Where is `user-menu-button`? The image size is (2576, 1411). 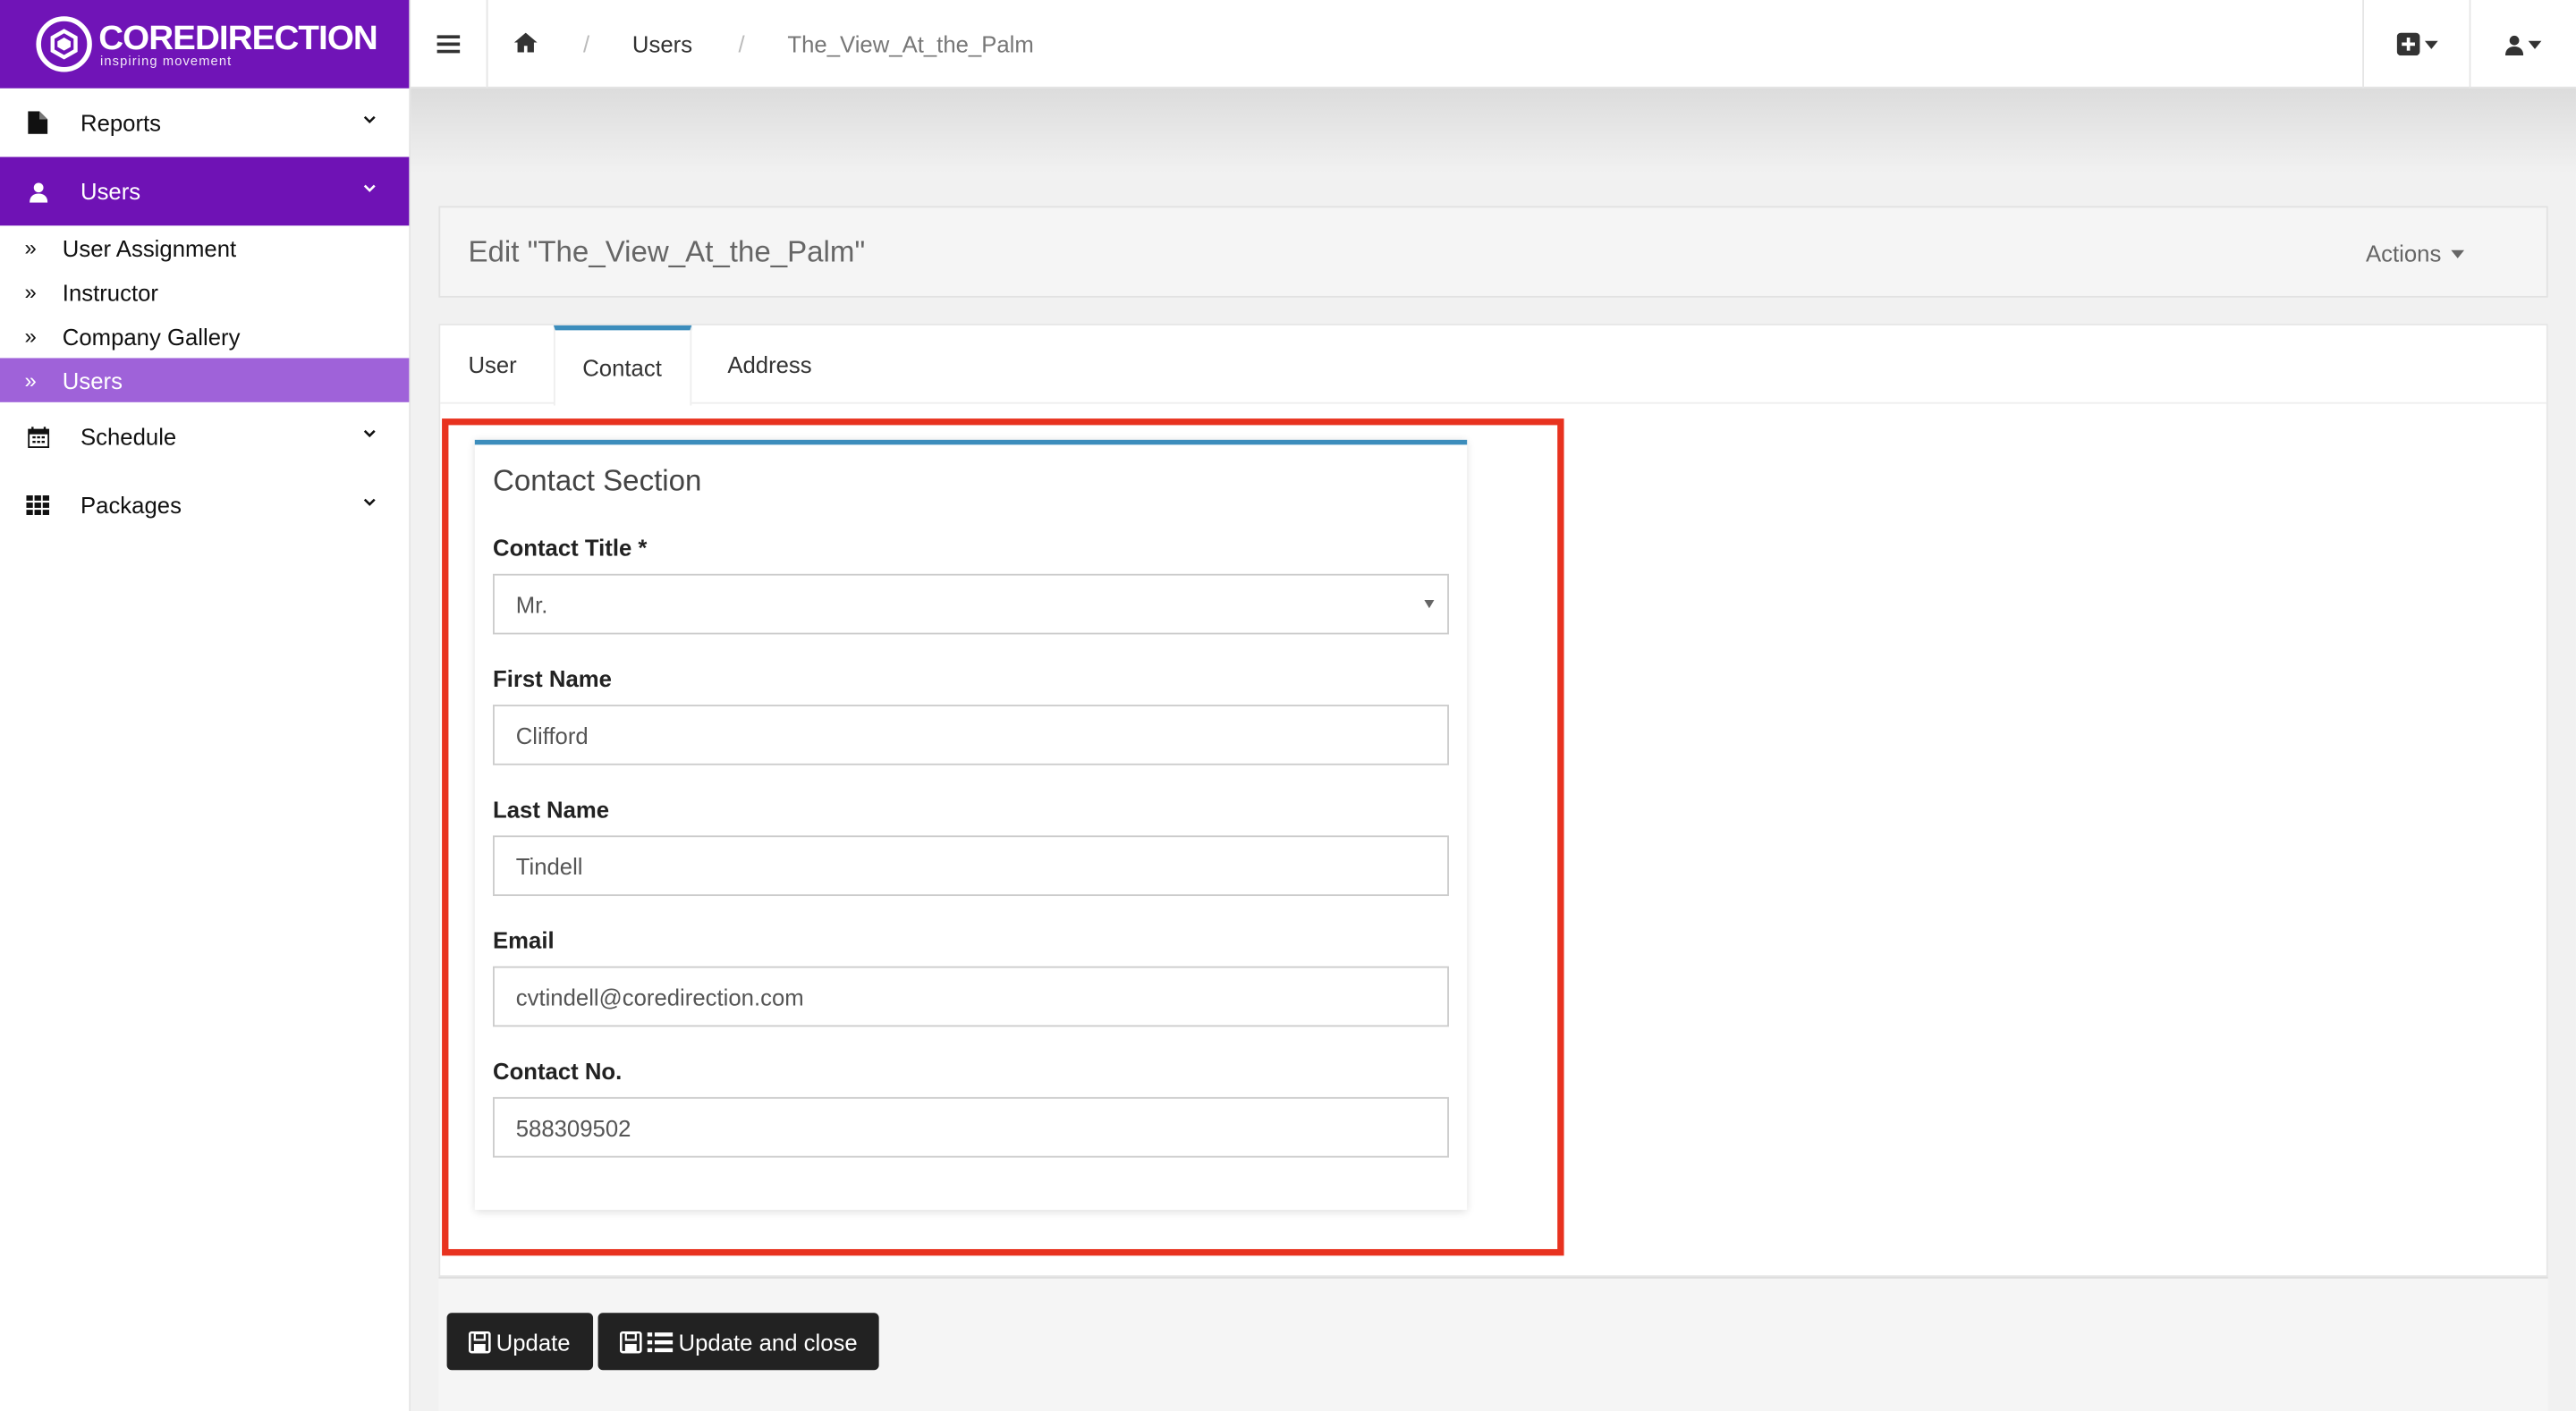
user-menu-button is located at coordinates (2522, 44).